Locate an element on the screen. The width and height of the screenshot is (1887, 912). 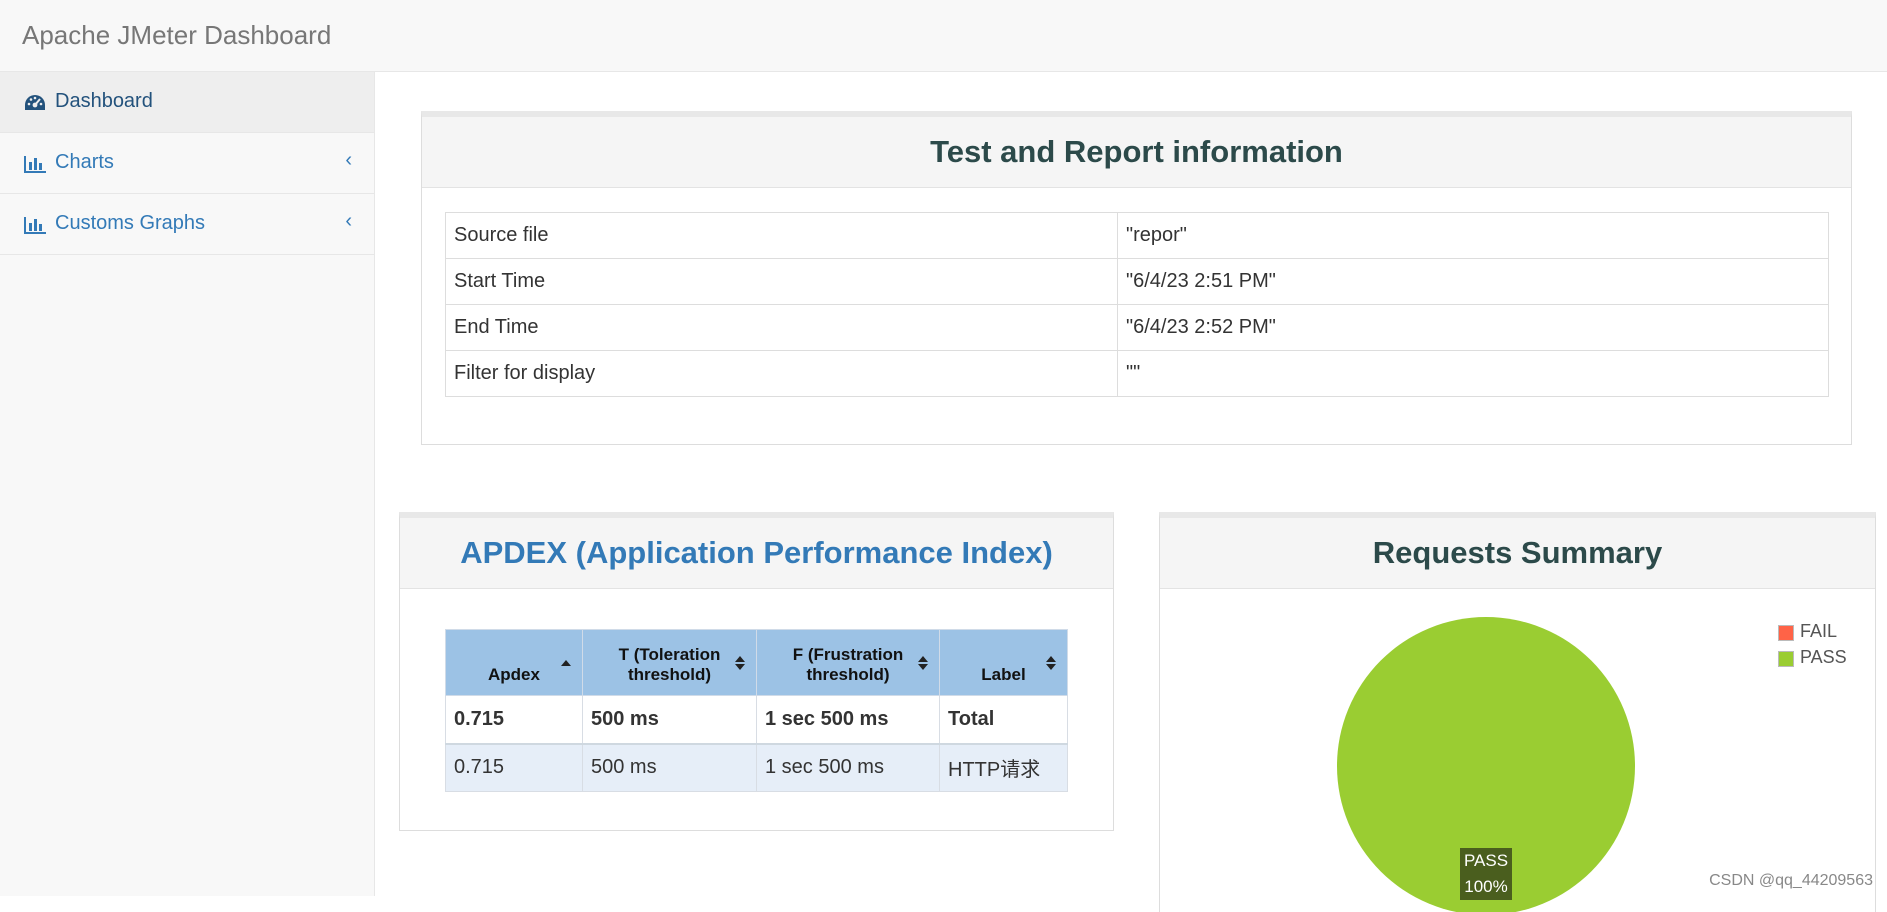
column-header-frustration: F (Frustration threshold) is located at coordinates (848, 662).